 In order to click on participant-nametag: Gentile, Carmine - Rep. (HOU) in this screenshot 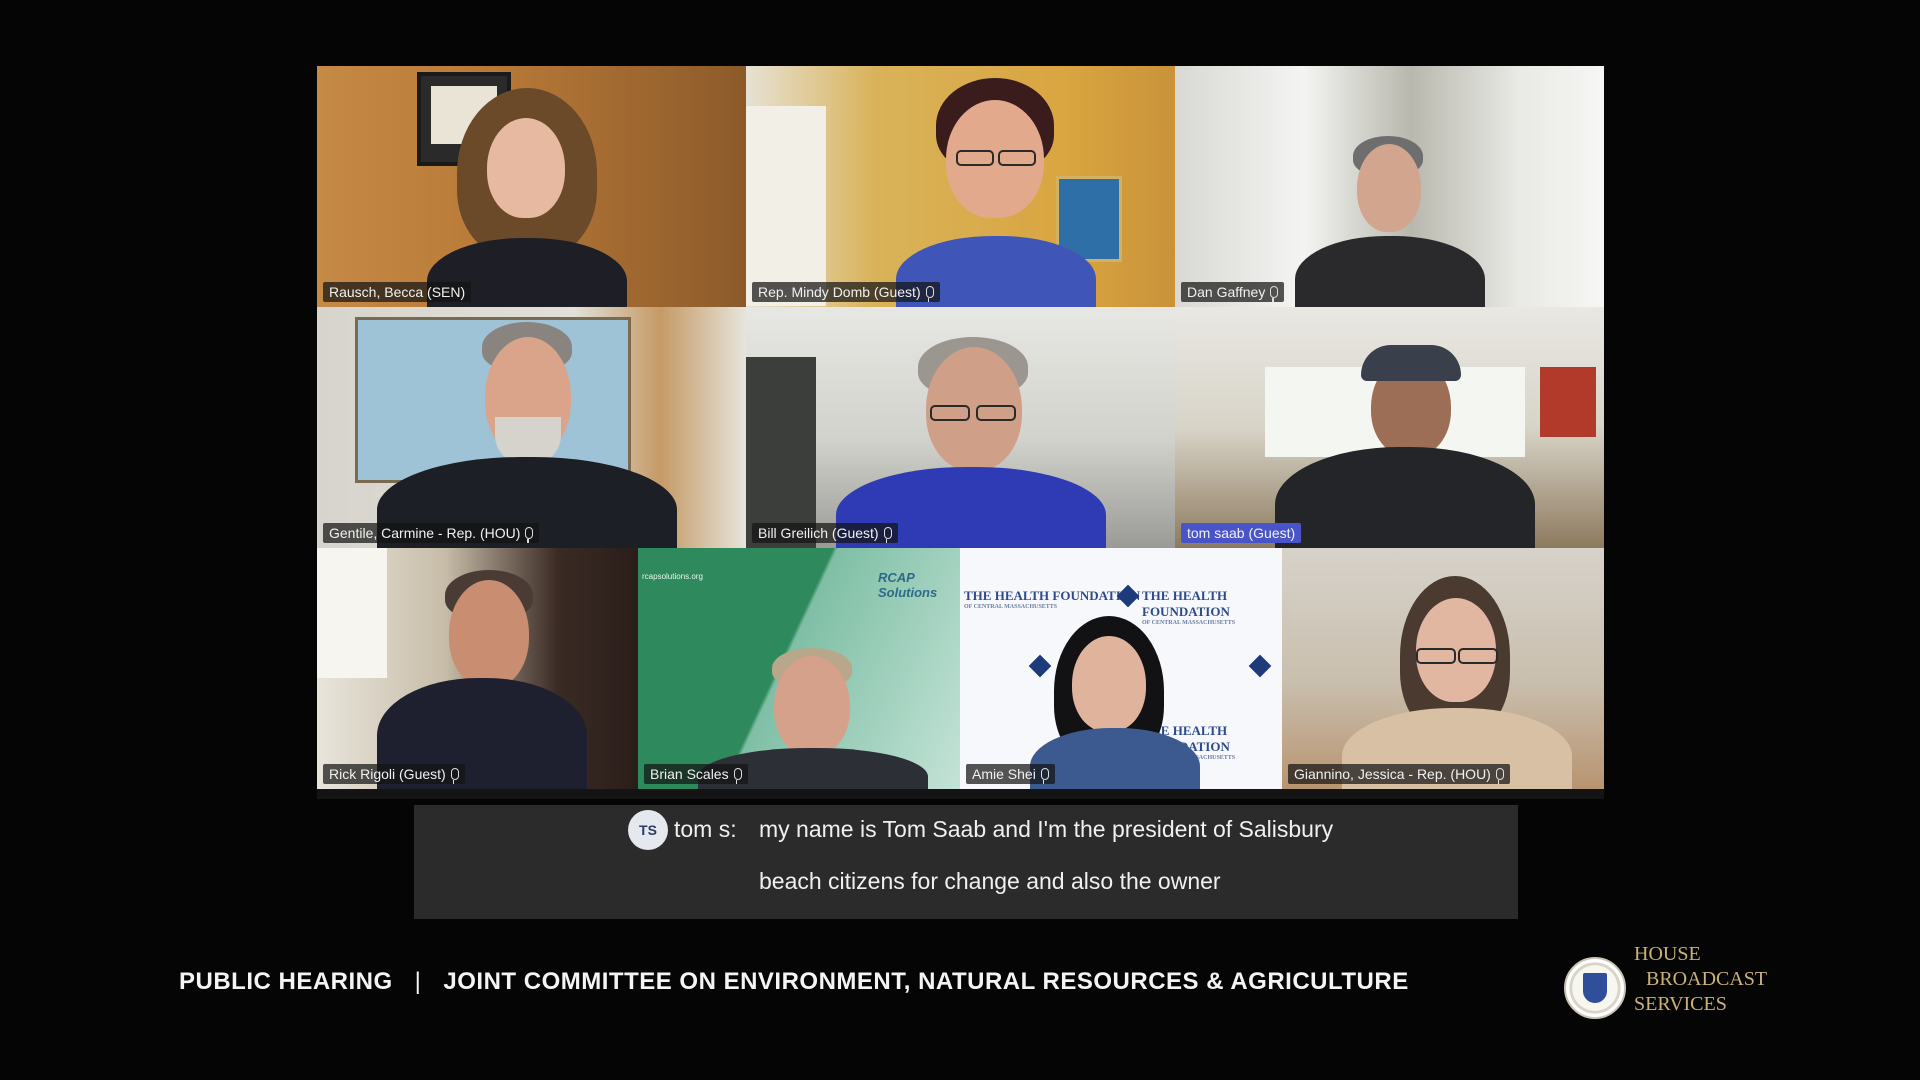, I will do `click(431, 533)`.